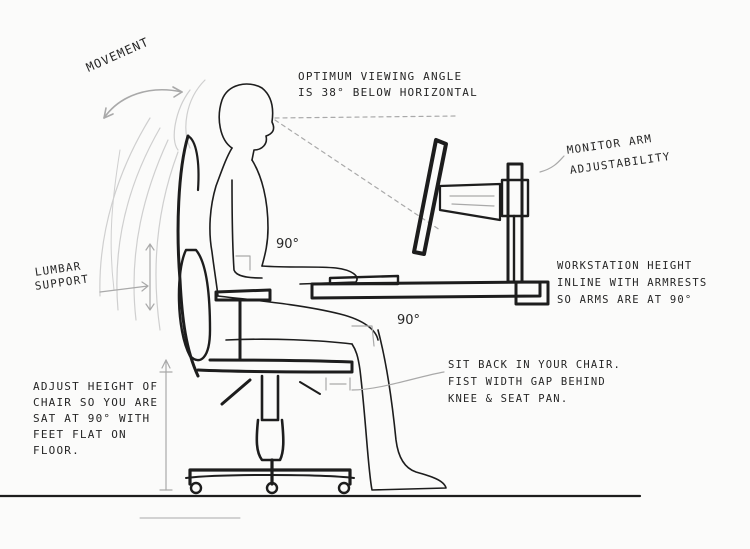 The width and height of the screenshot is (750, 549). Describe the element at coordinates (288, 244) in the screenshot. I see `elbow-angle-label: 90°` at that location.